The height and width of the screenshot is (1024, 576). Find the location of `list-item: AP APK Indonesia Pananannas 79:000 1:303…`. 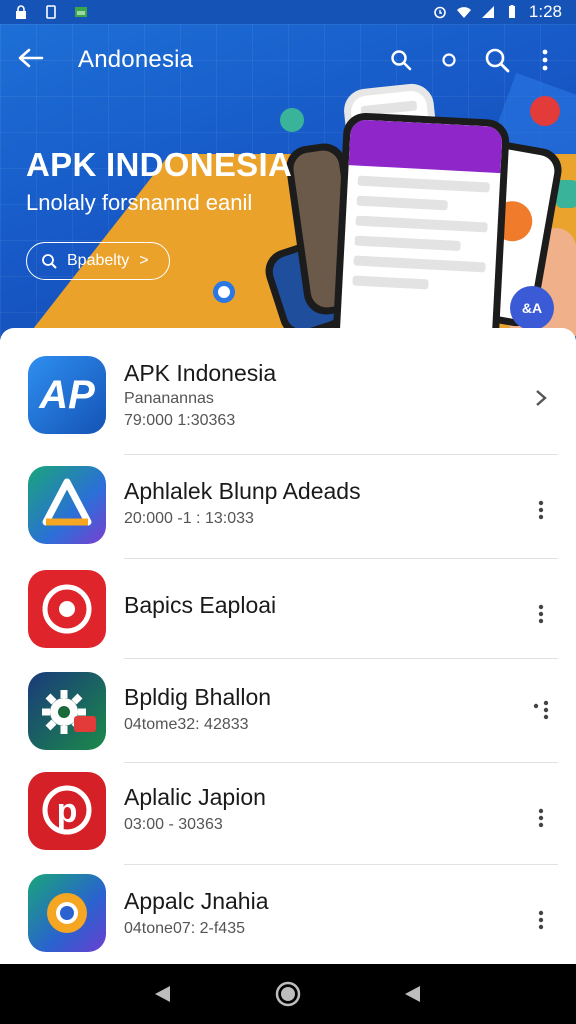

list-item: AP APK Indonesia Pananannas 79:000 1:303… is located at coordinates (288, 404).